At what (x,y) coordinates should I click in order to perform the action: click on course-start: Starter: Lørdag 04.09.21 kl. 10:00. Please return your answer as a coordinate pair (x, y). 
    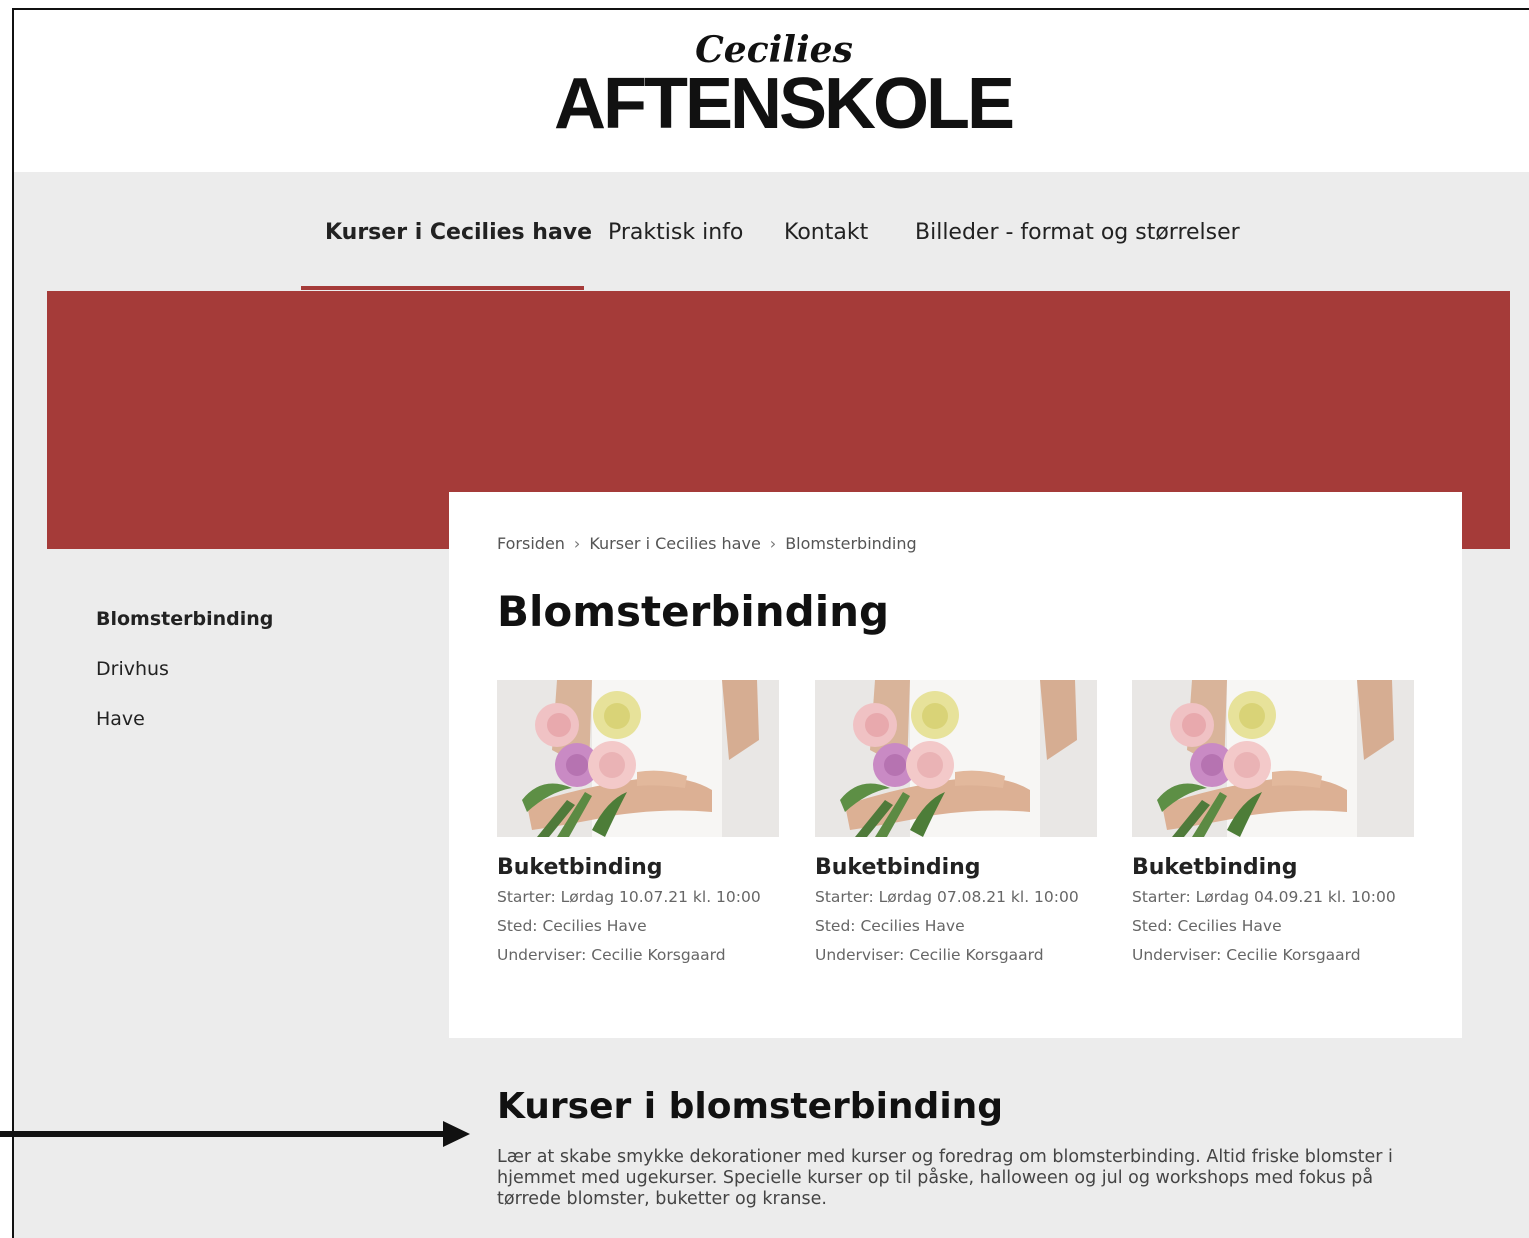
    Looking at the image, I should click on (1264, 897).